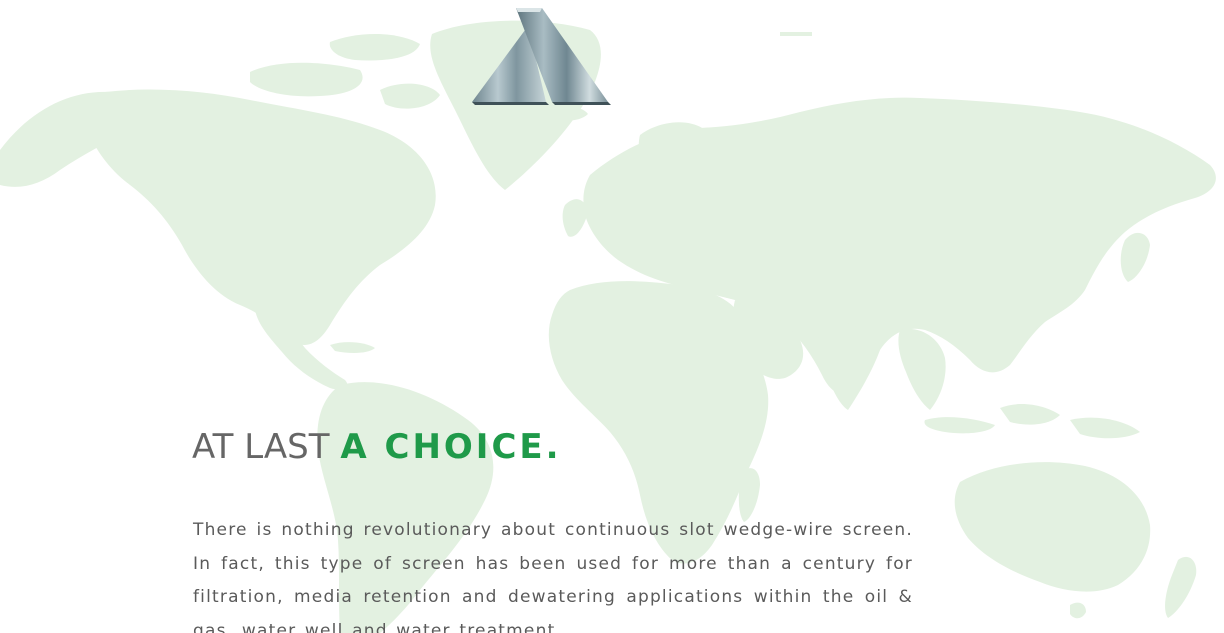 The height and width of the screenshot is (633, 1224). Describe the element at coordinates (451, 447) in the screenshot. I see `headline-accent: A CHOICE.` at that location.